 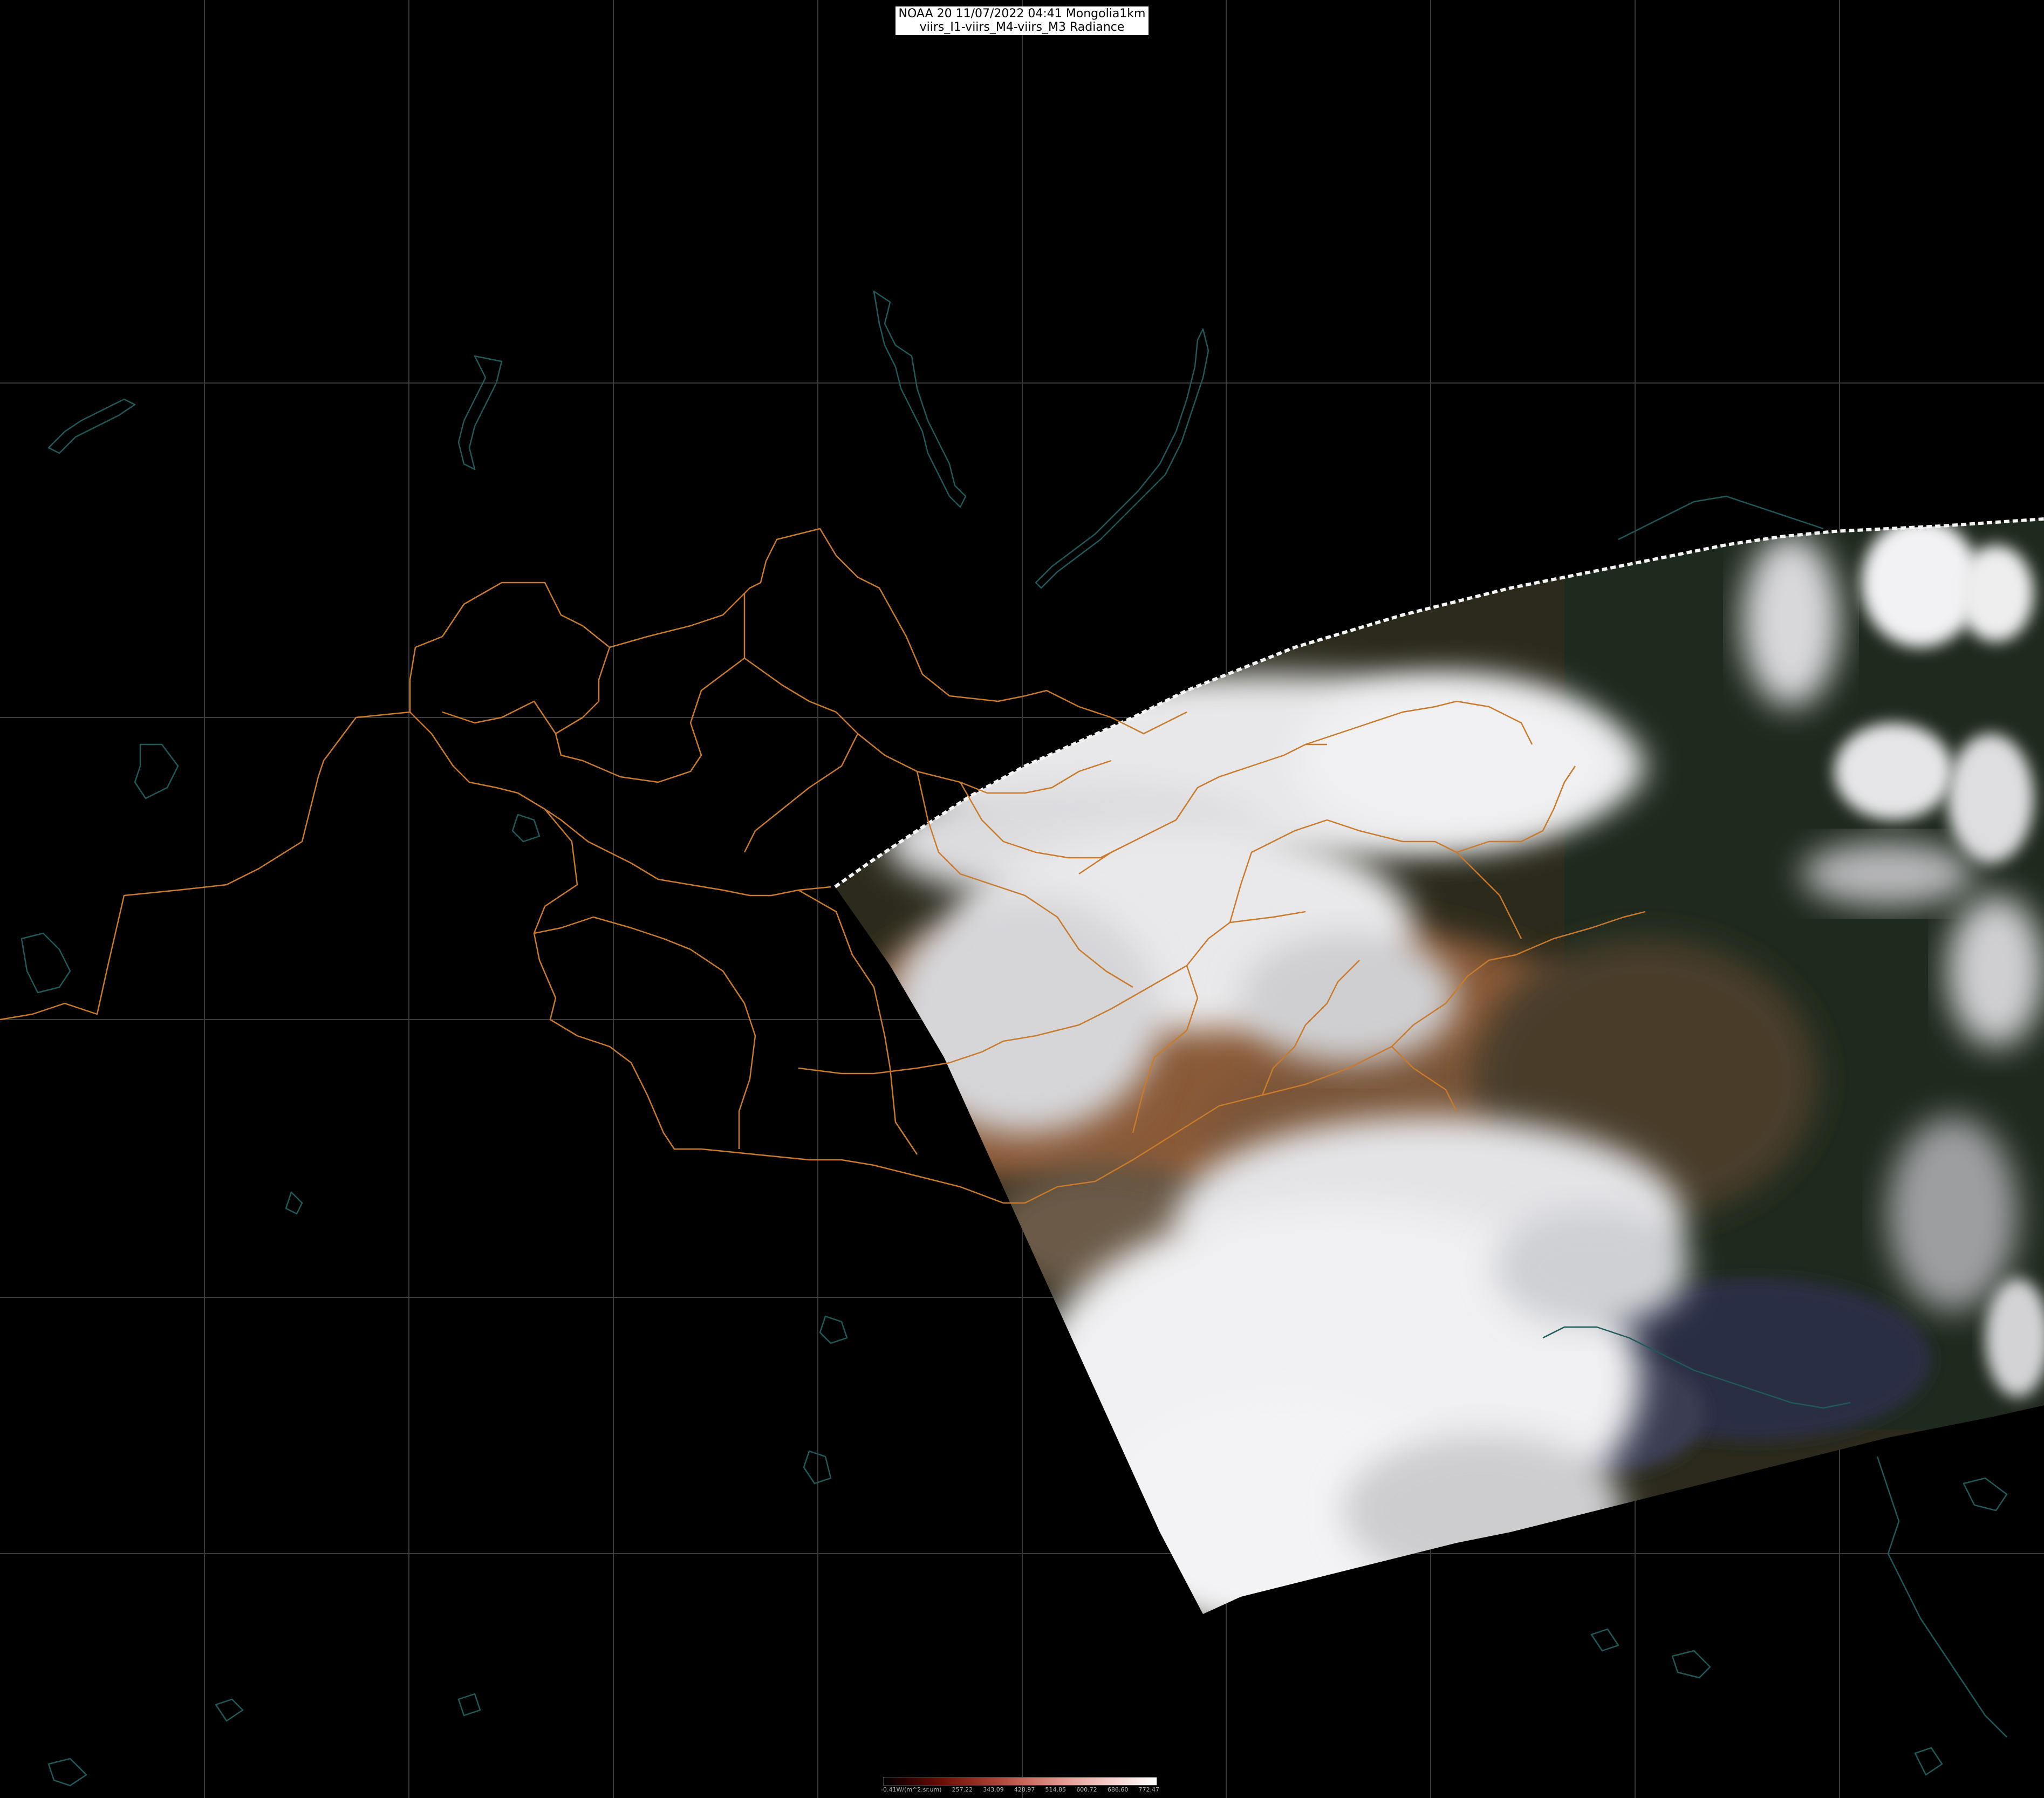 I want to click on colorbar-tick: 772.47, so click(x=1148, y=1790).